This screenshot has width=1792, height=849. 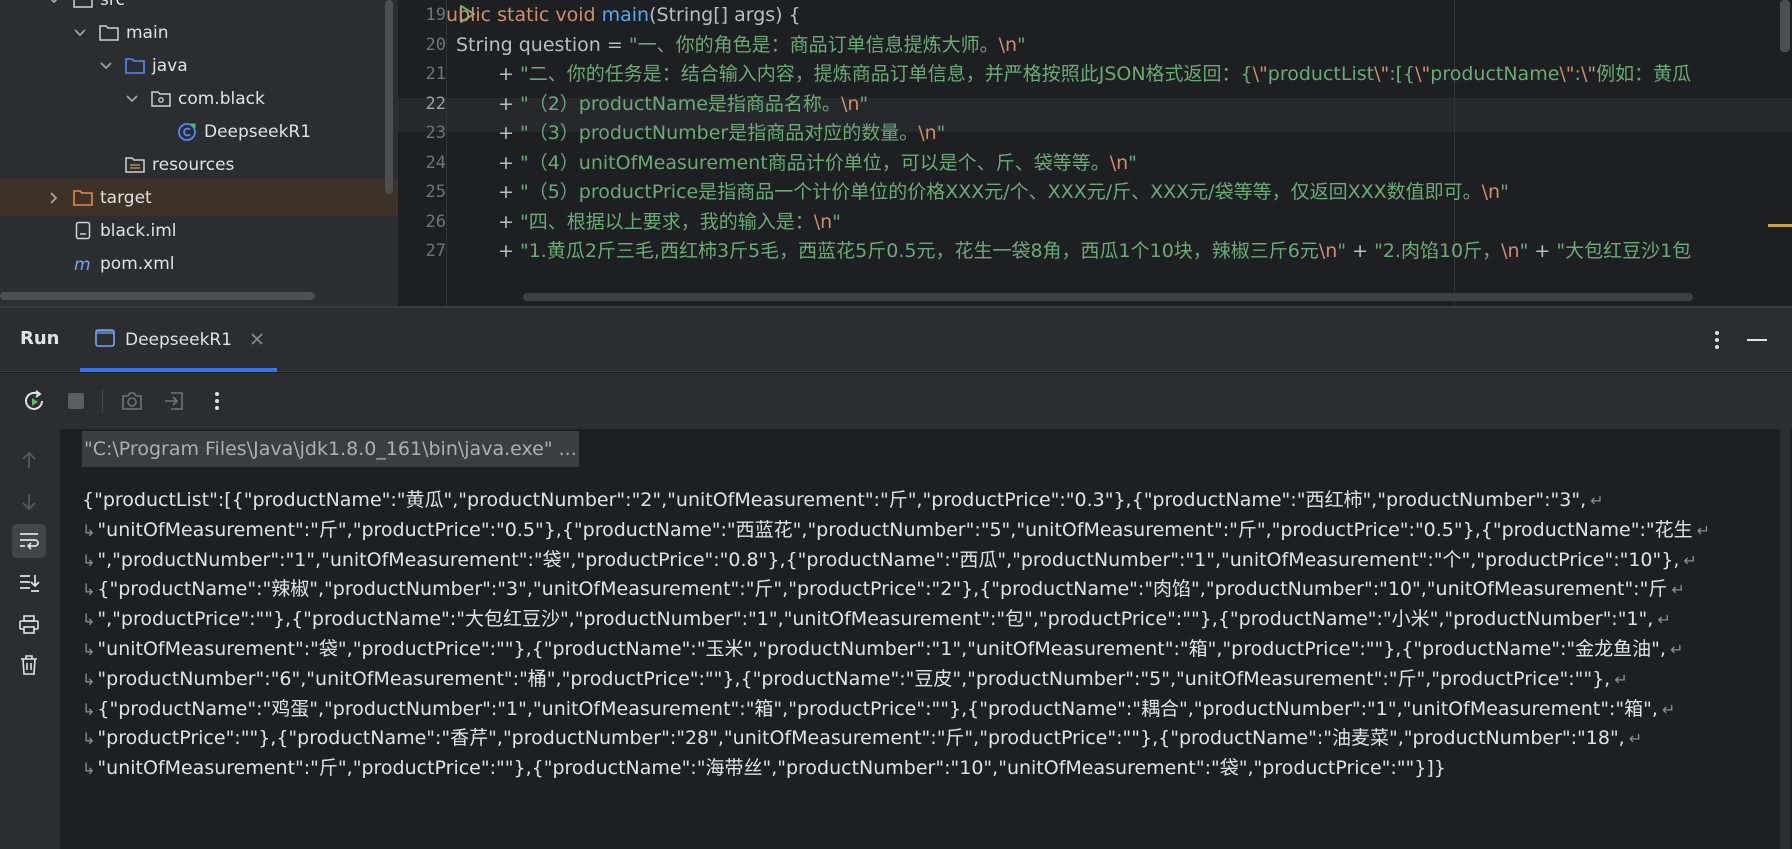 I want to click on tree-item-label: pom.xml, so click(x=137, y=263).